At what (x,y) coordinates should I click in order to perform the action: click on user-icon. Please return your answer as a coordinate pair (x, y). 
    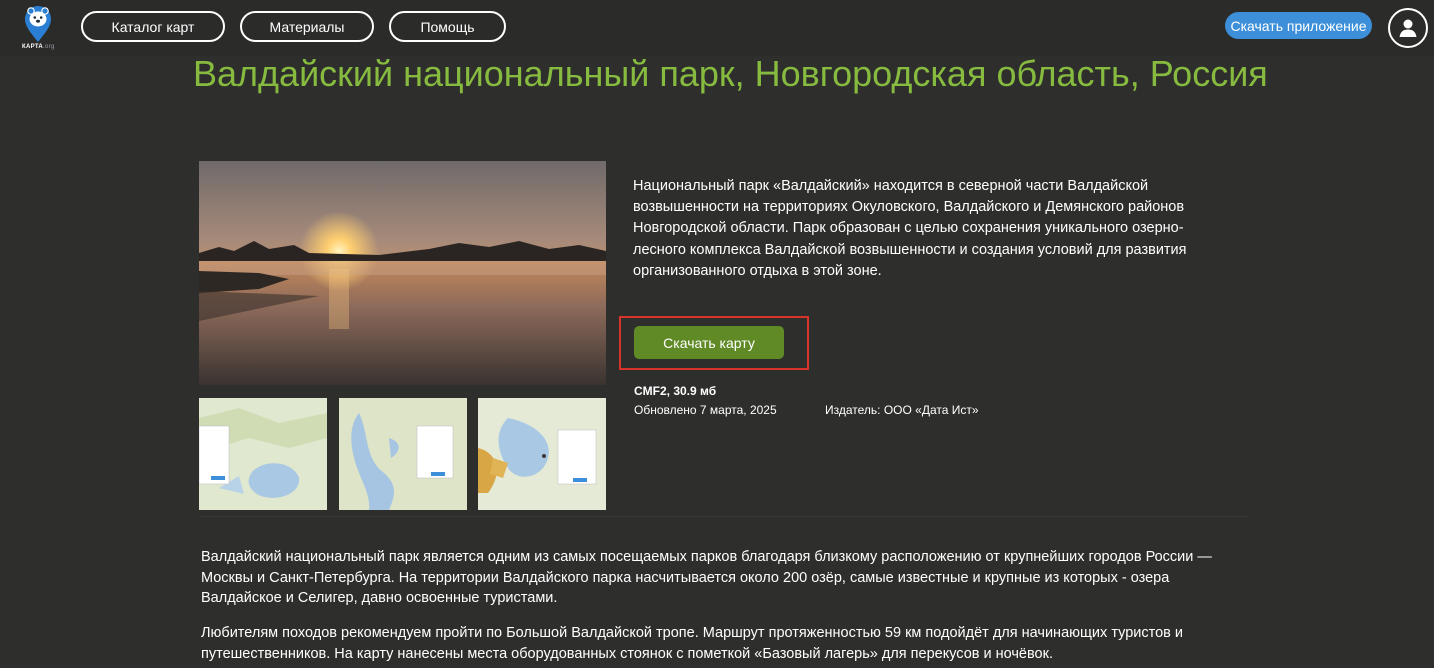
    Looking at the image, I should click on (1408, 28).